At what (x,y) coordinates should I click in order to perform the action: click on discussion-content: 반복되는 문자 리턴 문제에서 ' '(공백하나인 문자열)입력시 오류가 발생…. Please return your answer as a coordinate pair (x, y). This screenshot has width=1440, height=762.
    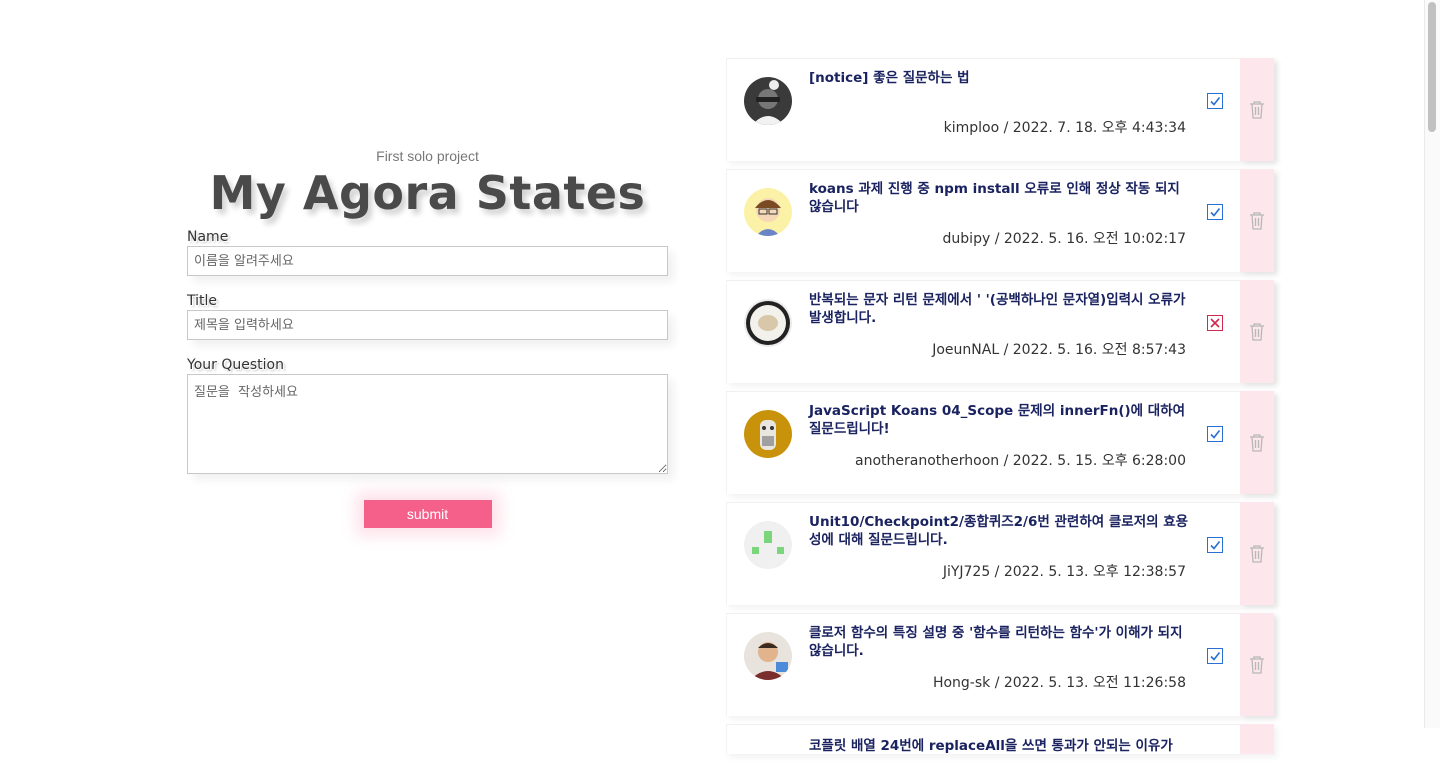
    Looking at the image, I should click on (983, 331).